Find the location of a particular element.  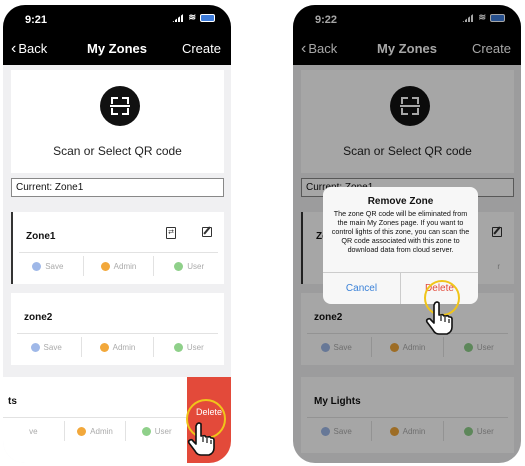

wifi-icon: ≋ is located at coordinates (192, 17).